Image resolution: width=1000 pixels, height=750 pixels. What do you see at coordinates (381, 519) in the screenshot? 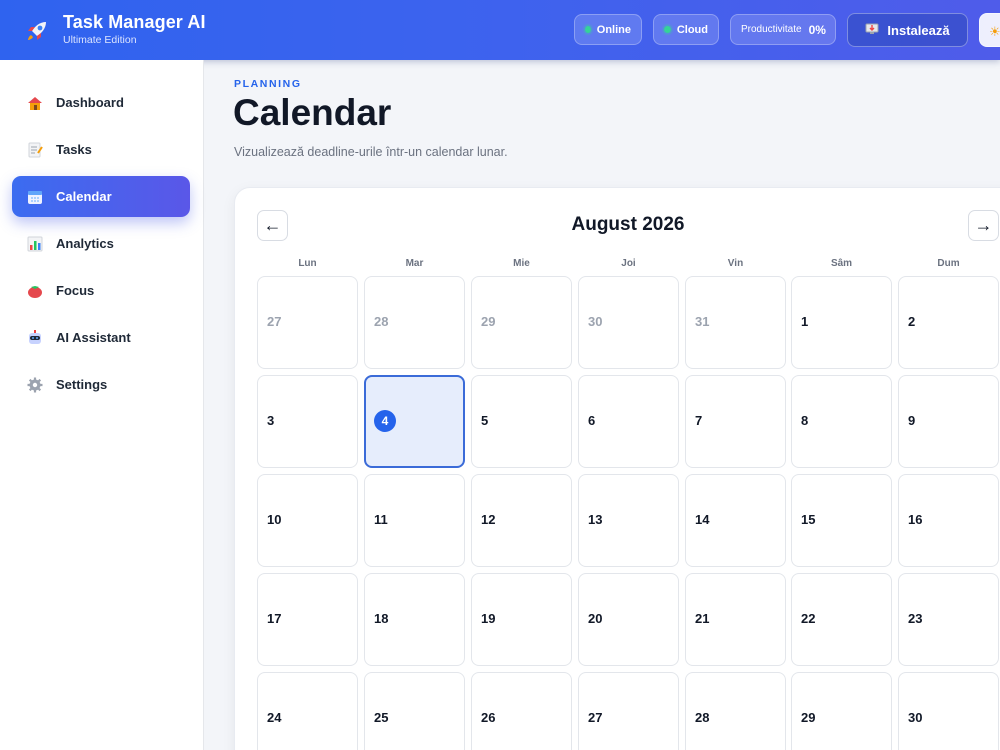
I see `day-number: 11` at bounding box center [381, 519].